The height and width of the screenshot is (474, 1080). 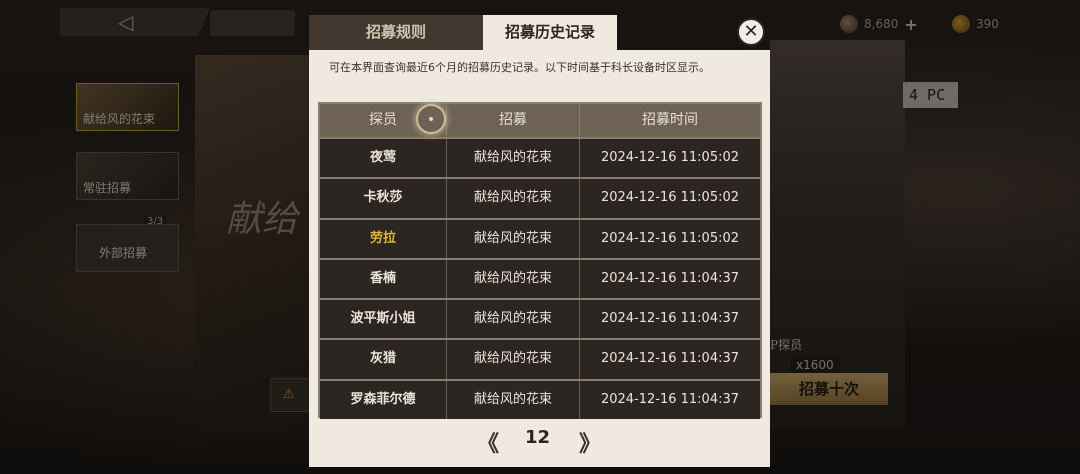 I want to click on agent-name: 卡秋莎, so click(x=383, y=198).